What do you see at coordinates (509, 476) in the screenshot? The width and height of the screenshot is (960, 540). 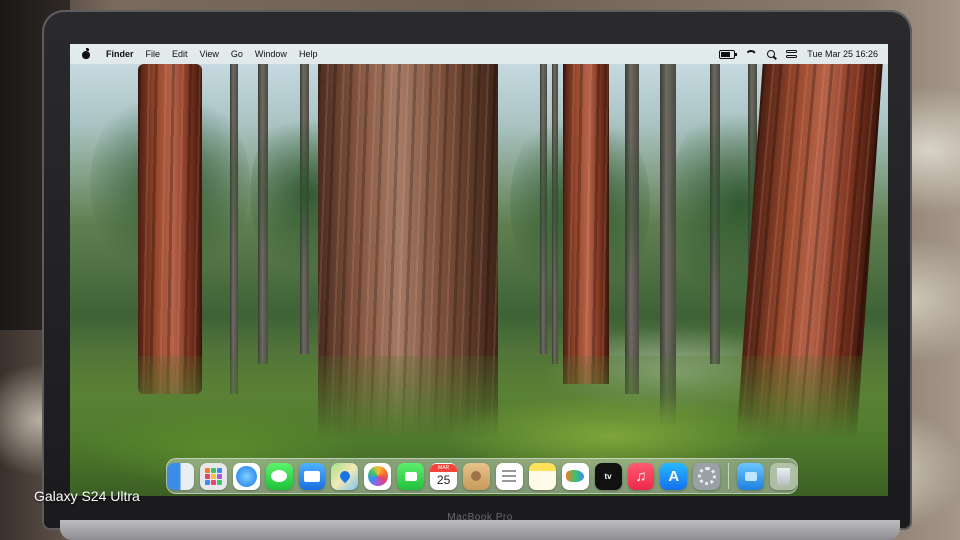 I see `dock-reminders-icon` at bounding box center [509, 476].